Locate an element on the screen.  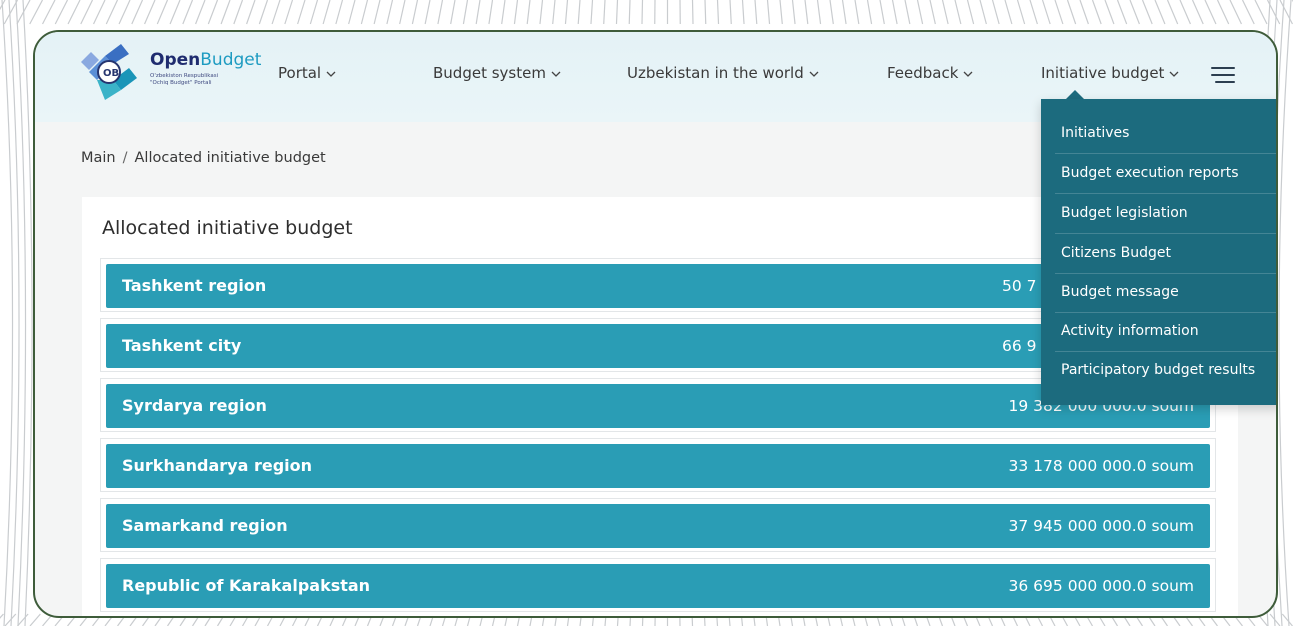
region-amount: 36 695 000 000.0 soum is located at coordinates (1101, 586).